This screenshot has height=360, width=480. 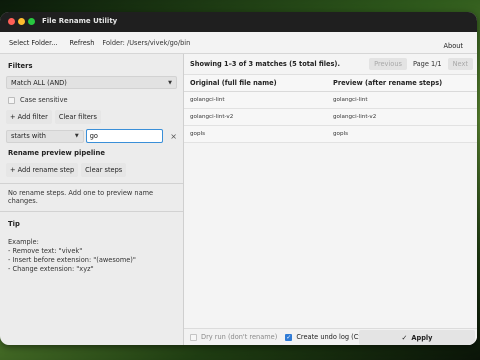 I want to click on clear-filters-button: Clear filters, so click(x=77, y=117).